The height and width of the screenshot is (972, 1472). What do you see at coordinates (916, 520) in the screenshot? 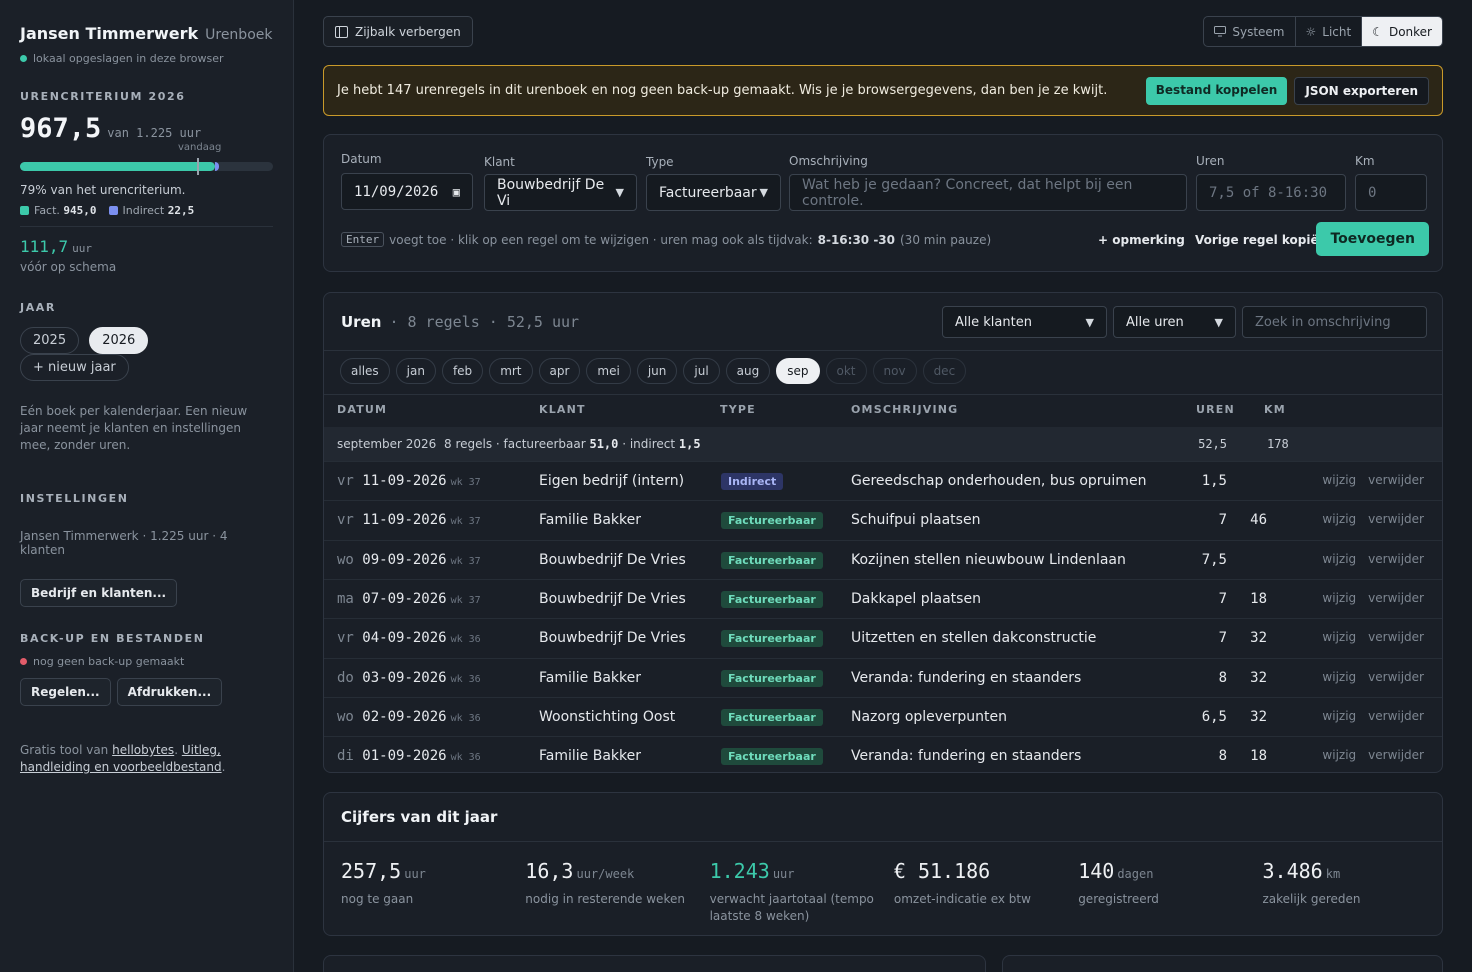
I see `row-description: Schuifpui plaatsen` at bounding box center [916, 520].